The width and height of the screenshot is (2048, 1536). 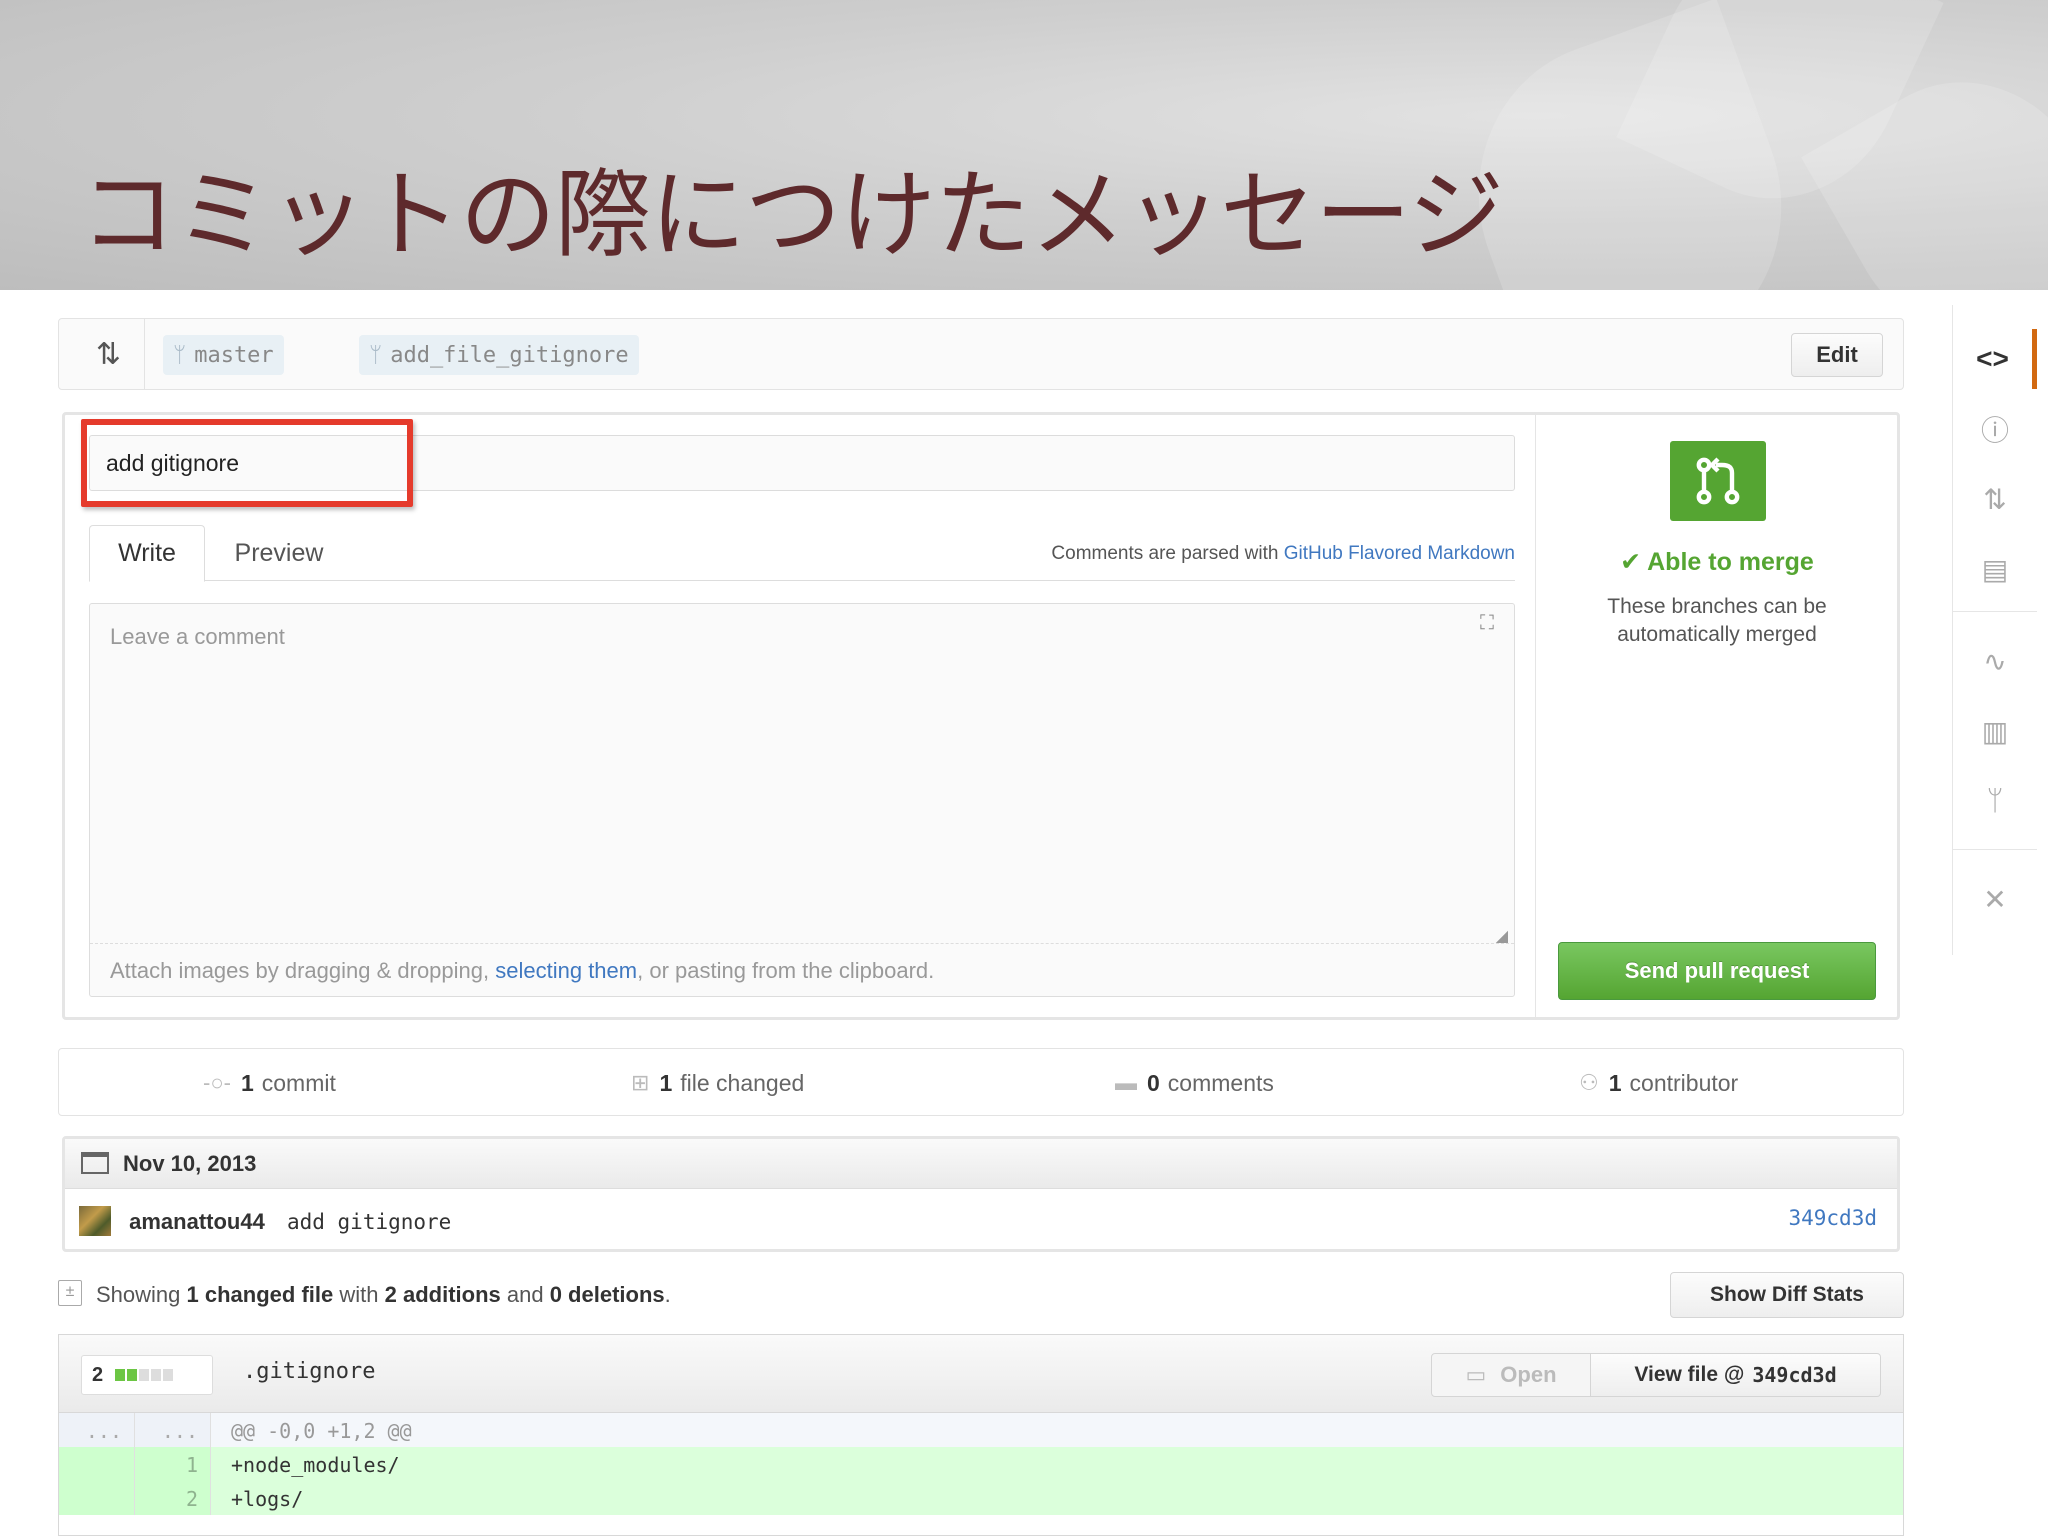 What do you see at coordinates (1995, 569) in the screenshot?
I see `wiki-icon: ▤` at bounding box center [1995, 569].